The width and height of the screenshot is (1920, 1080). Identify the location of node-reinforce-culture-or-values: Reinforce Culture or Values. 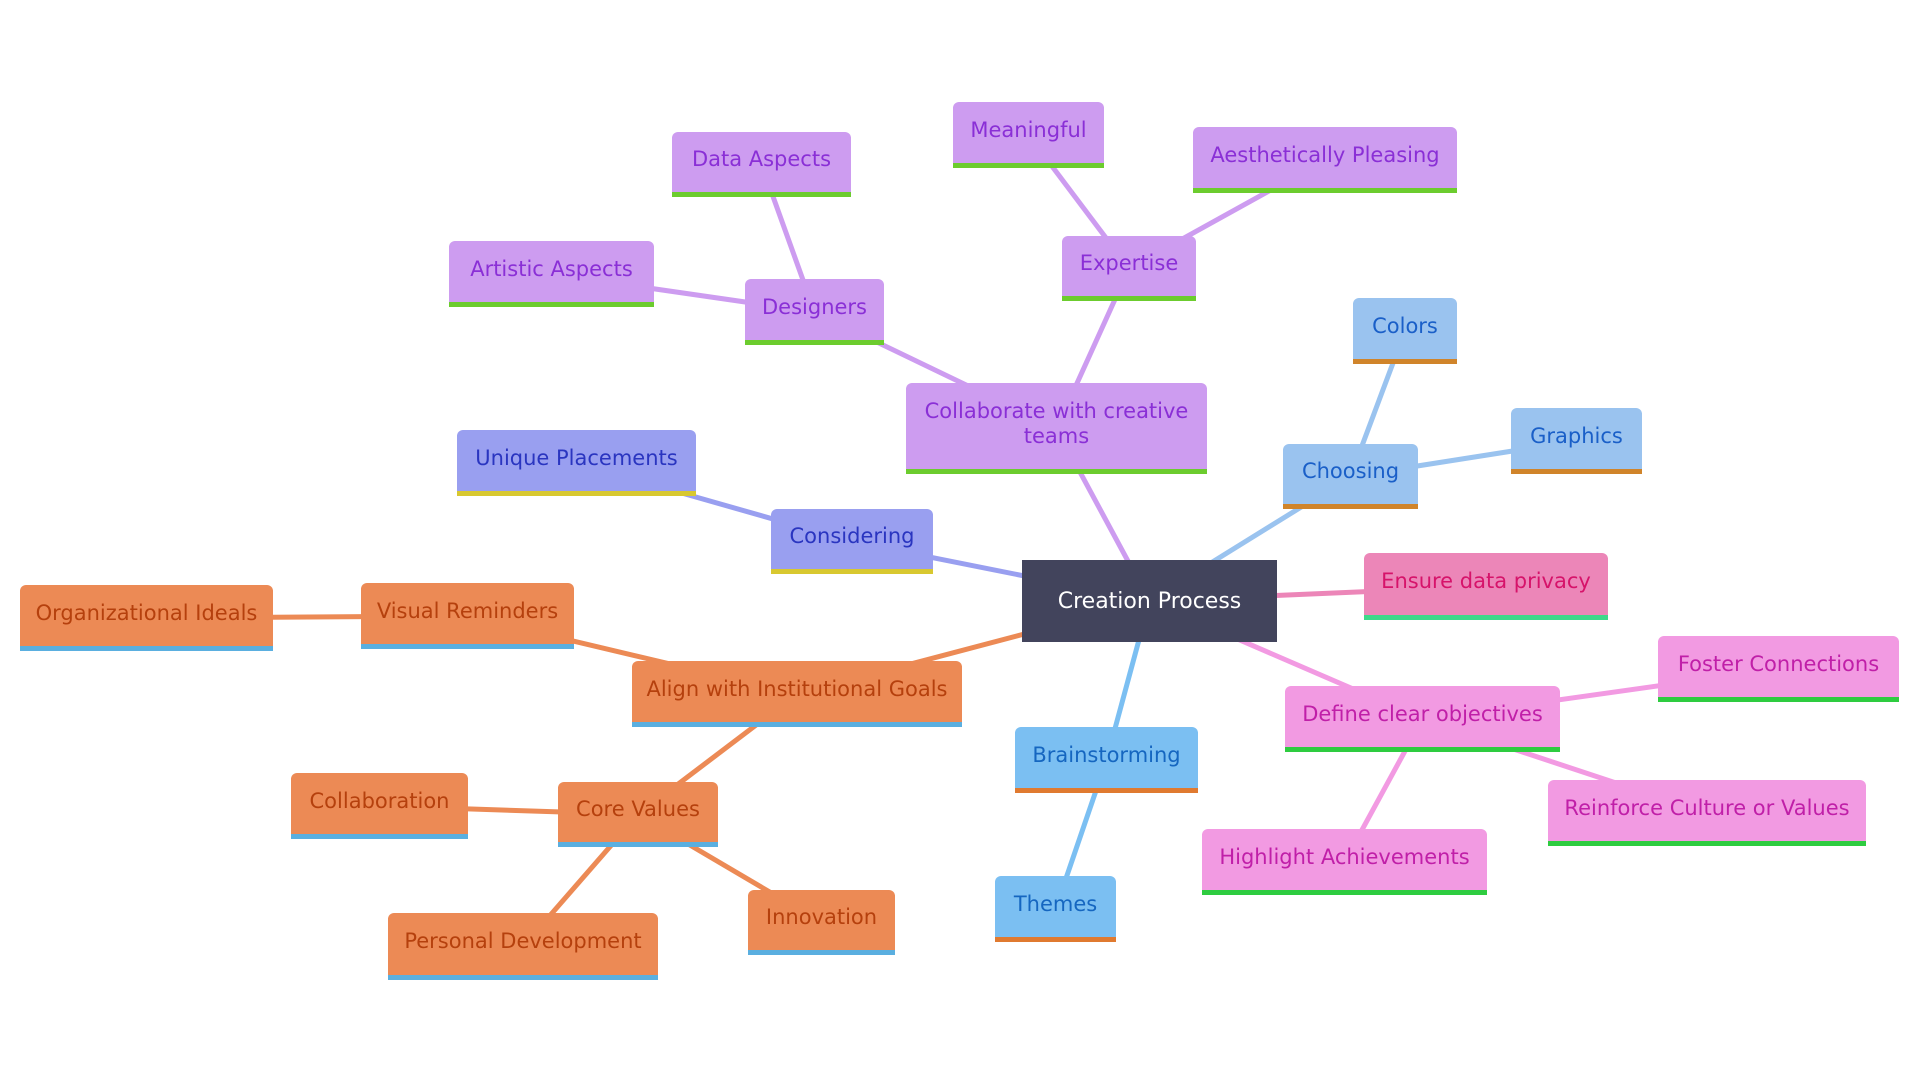
(1707, 813).